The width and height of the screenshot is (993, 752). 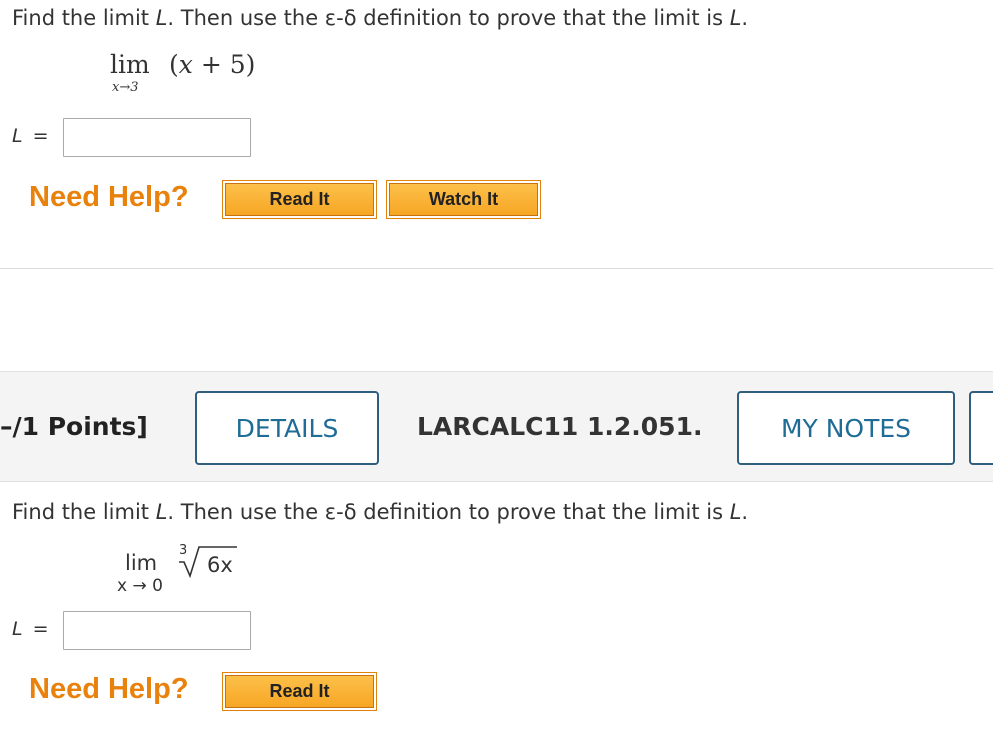 I want to click on problem2-answer-label: L =, so click(x=30, y=629).